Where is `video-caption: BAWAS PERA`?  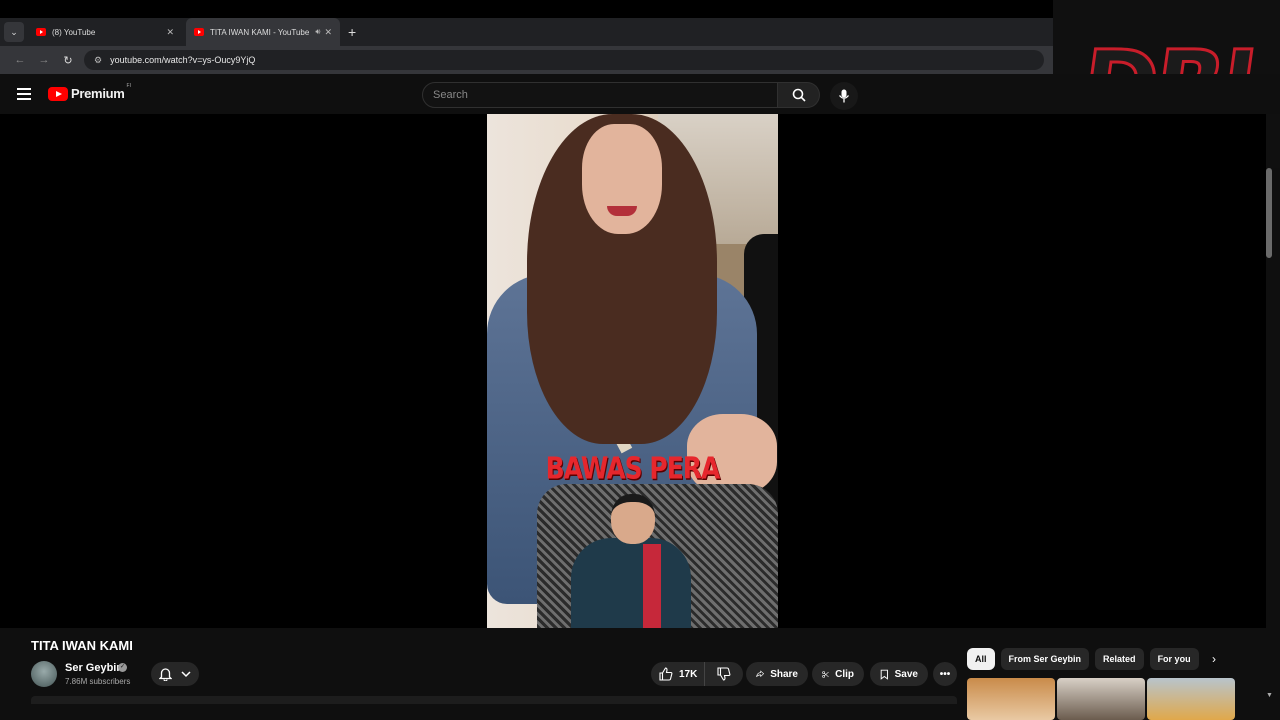 video-caption: BAWAS PERA is located at coordinates (633, 468).